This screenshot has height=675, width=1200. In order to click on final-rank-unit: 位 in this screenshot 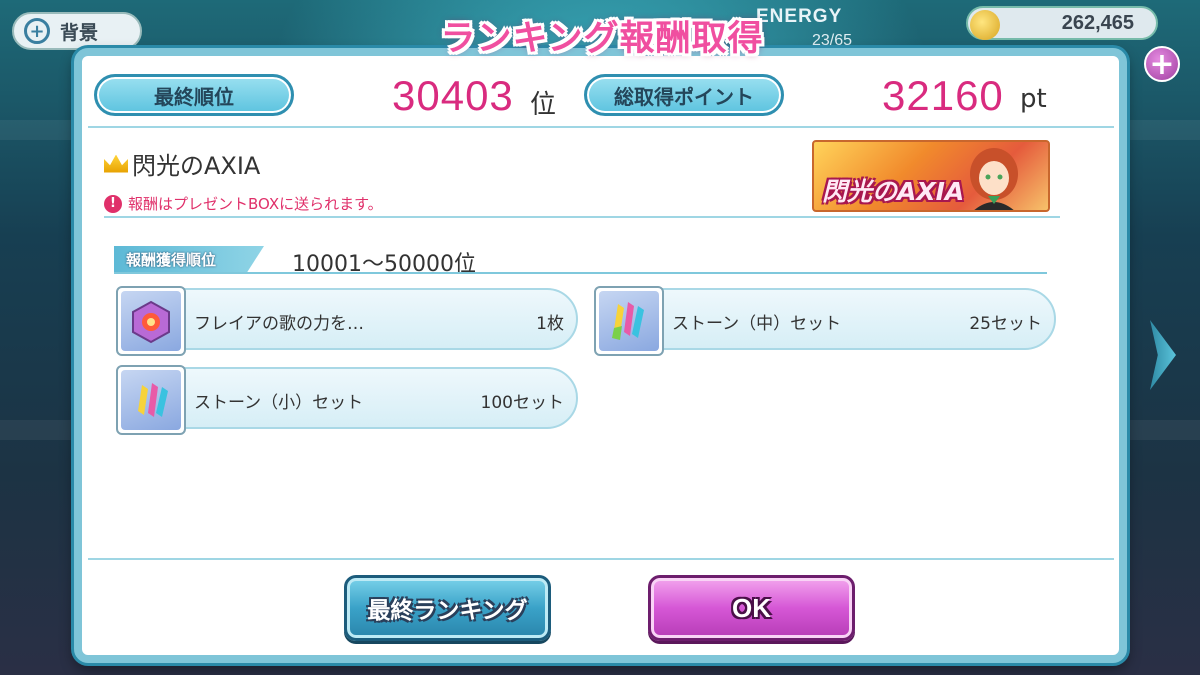, I will do `click(543, 105)`.